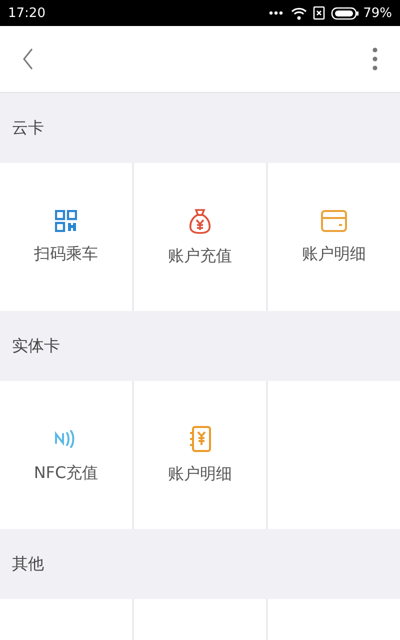  Describe the element at coordinates (345, 13) in the screenshot. I see `battery-icon` at that location.